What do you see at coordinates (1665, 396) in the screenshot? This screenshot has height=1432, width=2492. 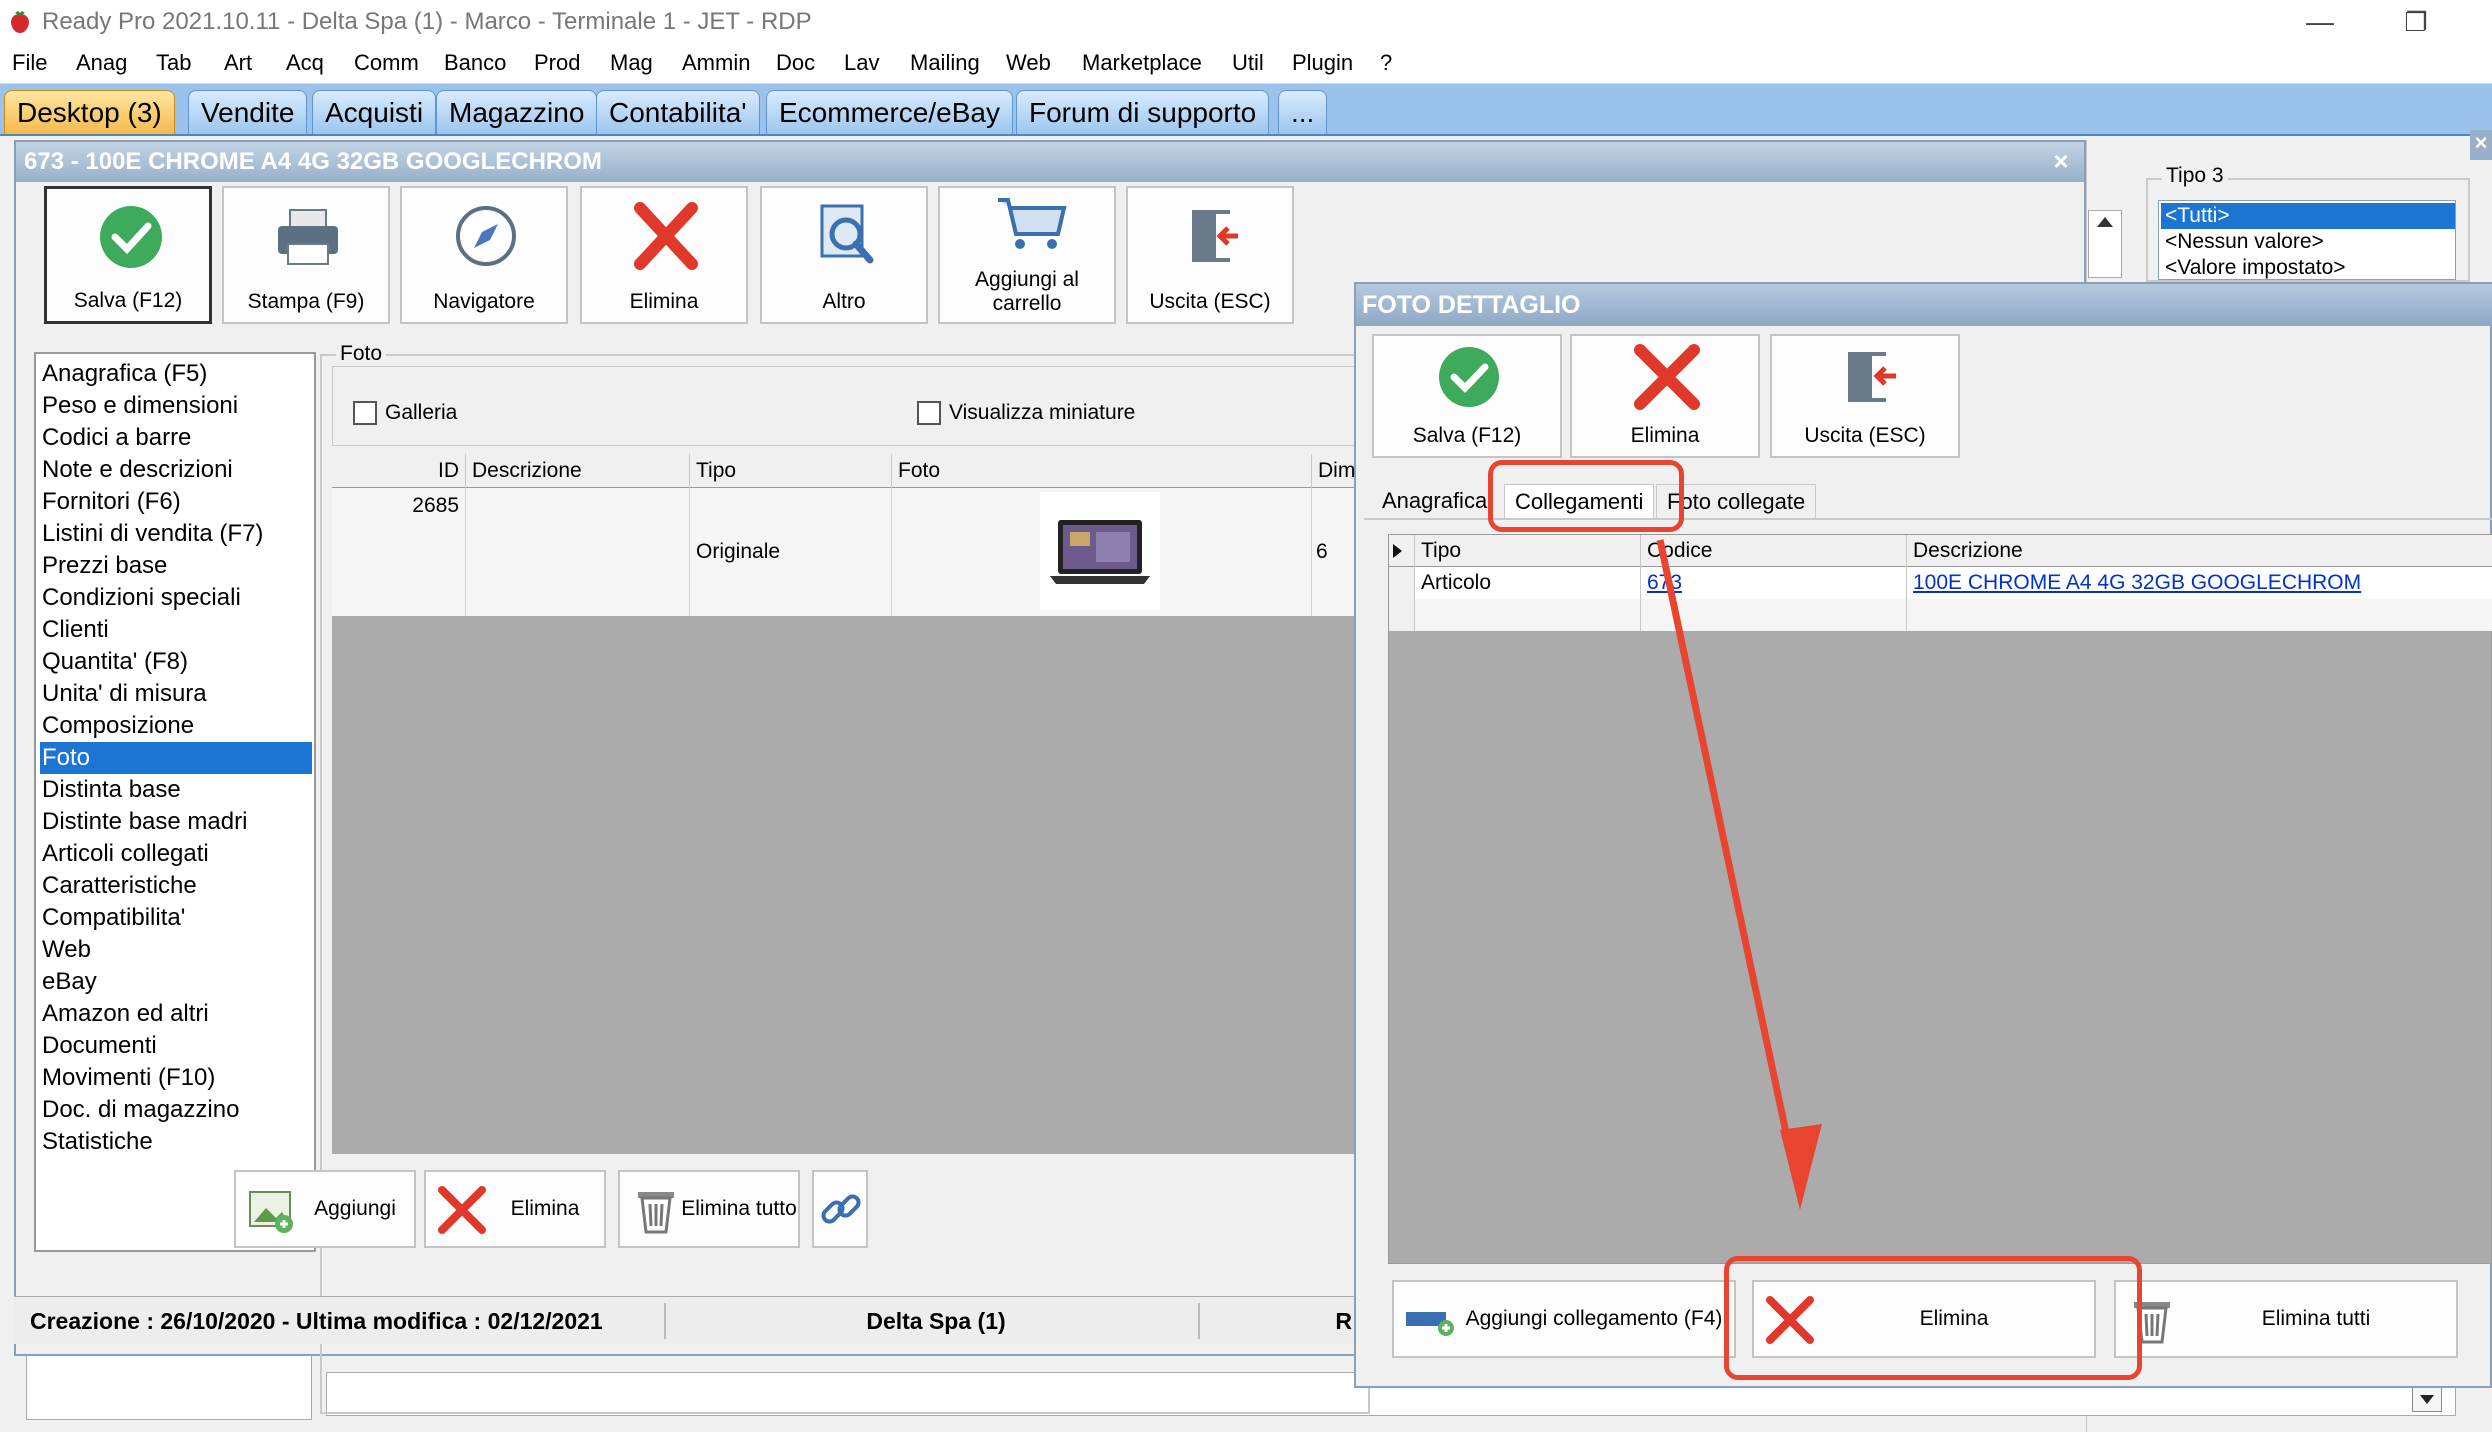 I see `dialog-delete-button: Elimina` at bounding box center [1665, 396].